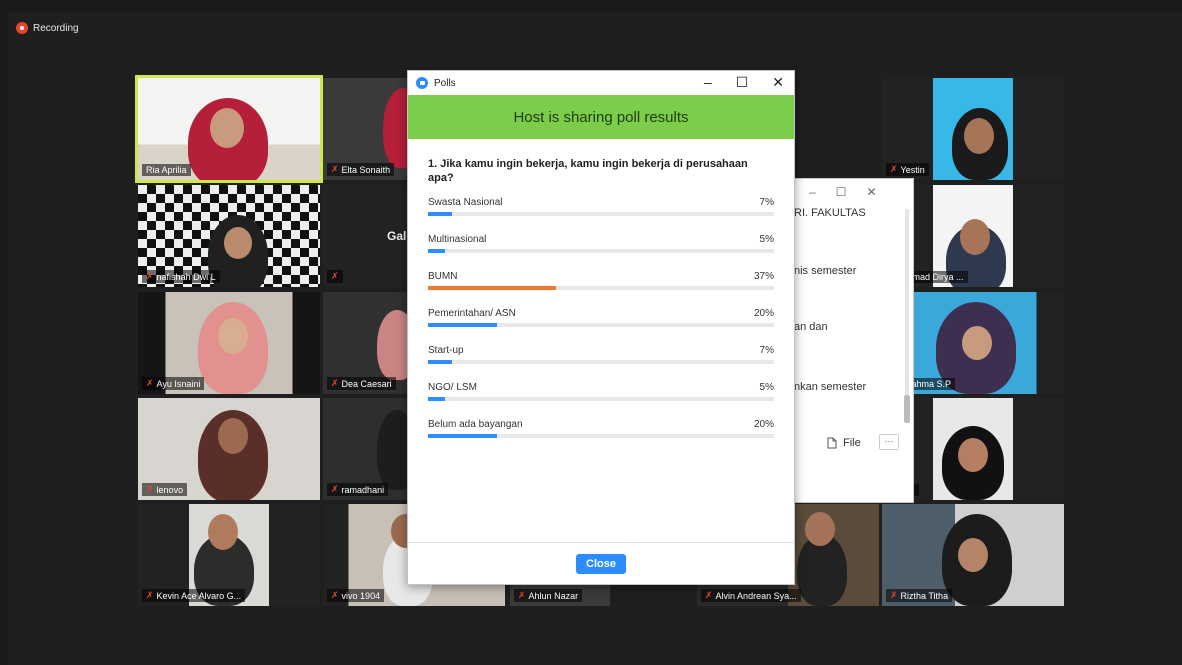 This screenshot has width=1182, height=665. What do you see at coordinates (229, 129) in the screenshot?
I see `video-tile: Ria Aprilia` at bounding box center [229, 129].